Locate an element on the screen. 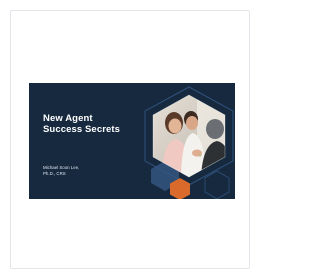 The height and width of the screenshot is (279, 320). hexagon-outline-small is located at coordinates (217, 184).